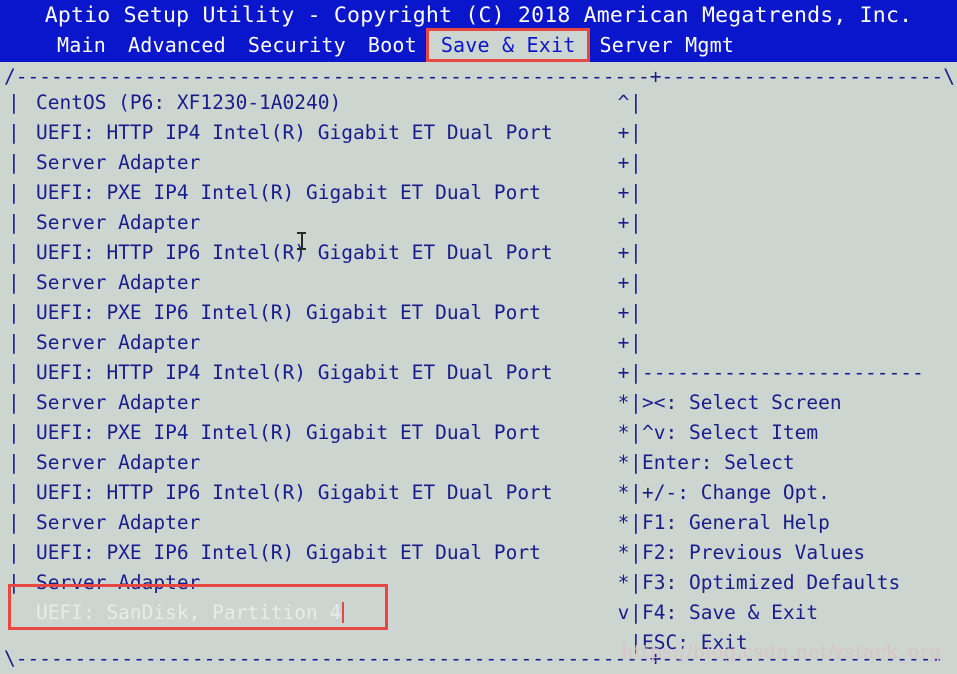 The height and width of the screenshot is (674, 957). Describe the element at coordinates (508, 45) in the screenshot. I see `menu-item-save-exit: Save & Exit` at that location.